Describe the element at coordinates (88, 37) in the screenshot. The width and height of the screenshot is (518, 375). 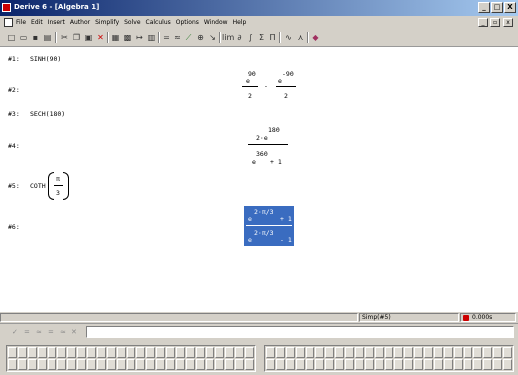
I see `paste-icon: ▣` at that location.